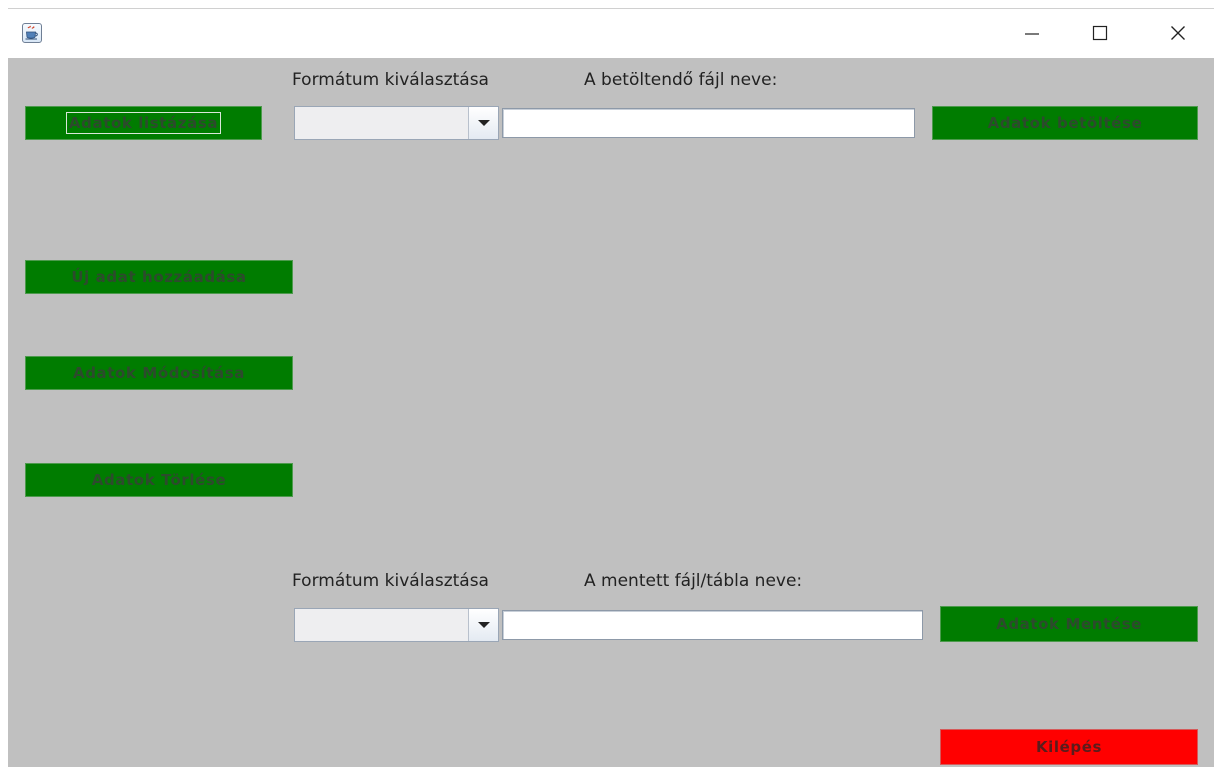  I want to click on java-coffee-cup-icon, so click(32, 33).